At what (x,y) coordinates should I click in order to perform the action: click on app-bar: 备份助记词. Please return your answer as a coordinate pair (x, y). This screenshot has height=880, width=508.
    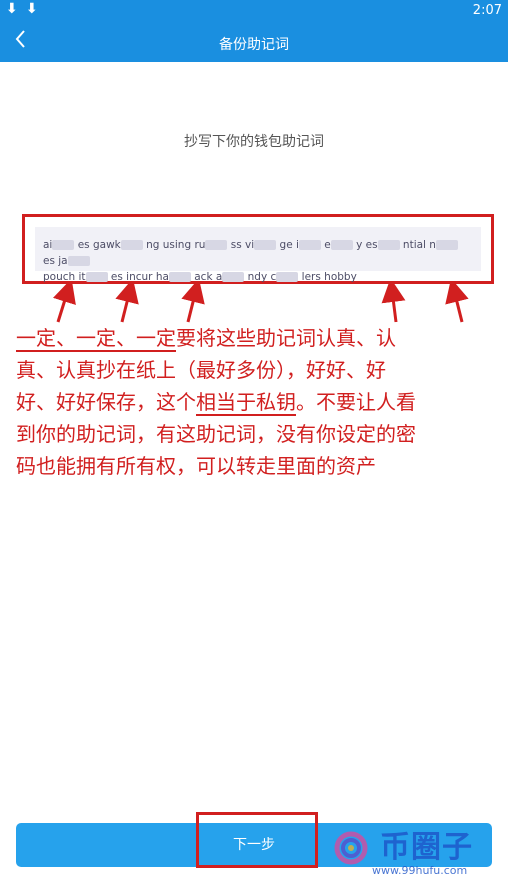
    Looking at the image, I should click on (254, 42).